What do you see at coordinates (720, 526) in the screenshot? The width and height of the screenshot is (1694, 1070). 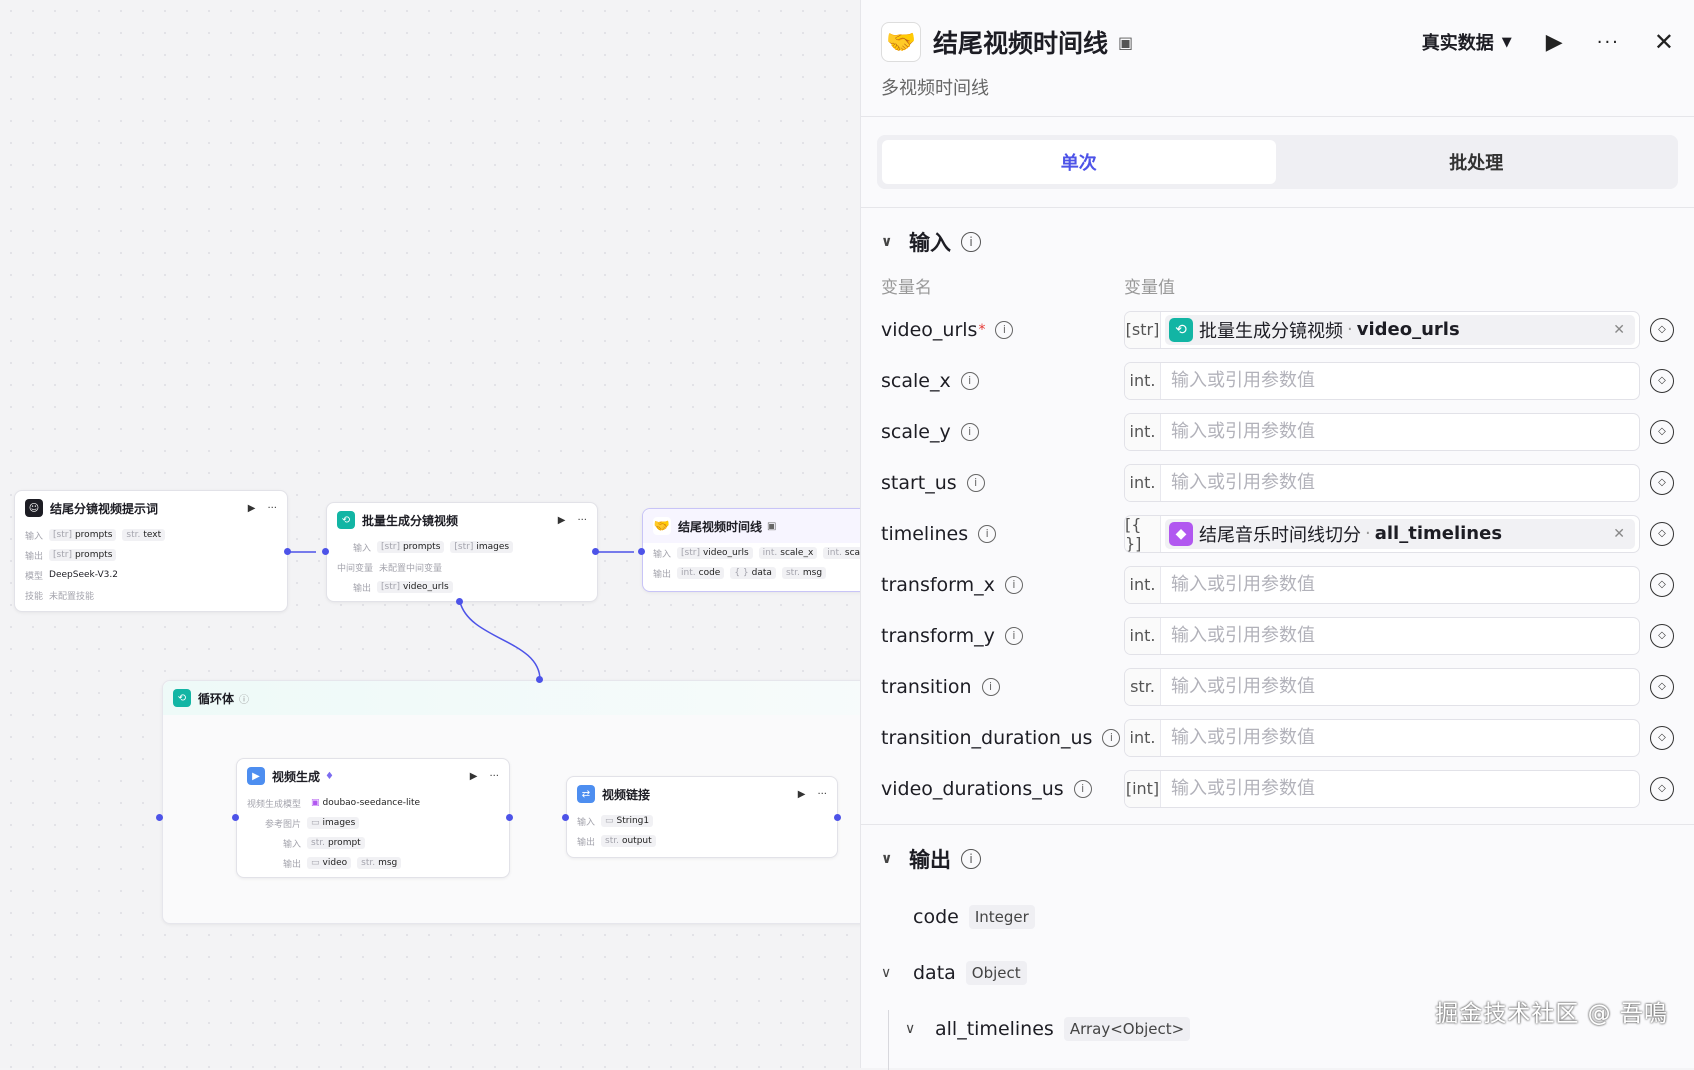 I see `node-title: 结尾视频时间线` at bounding box center [720, 526].